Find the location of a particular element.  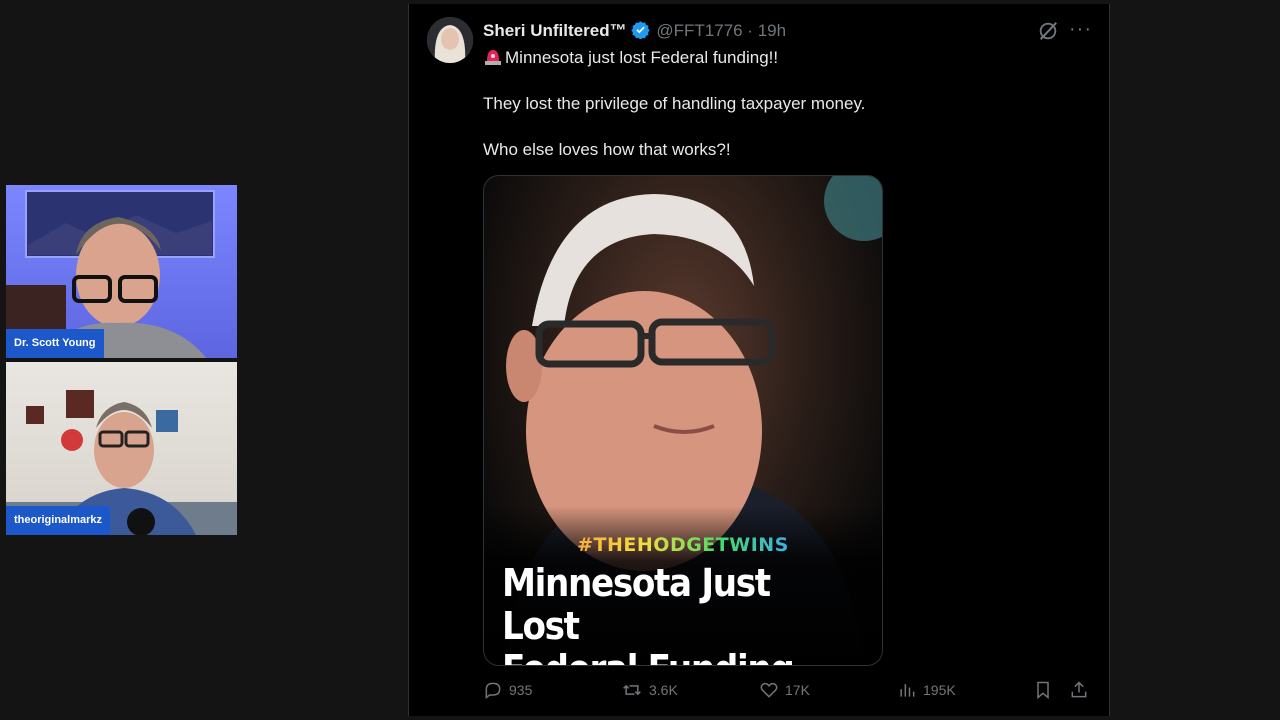

image-headline: Minnesota Just Lost Federal Funding is located at coordinates (668, 614).